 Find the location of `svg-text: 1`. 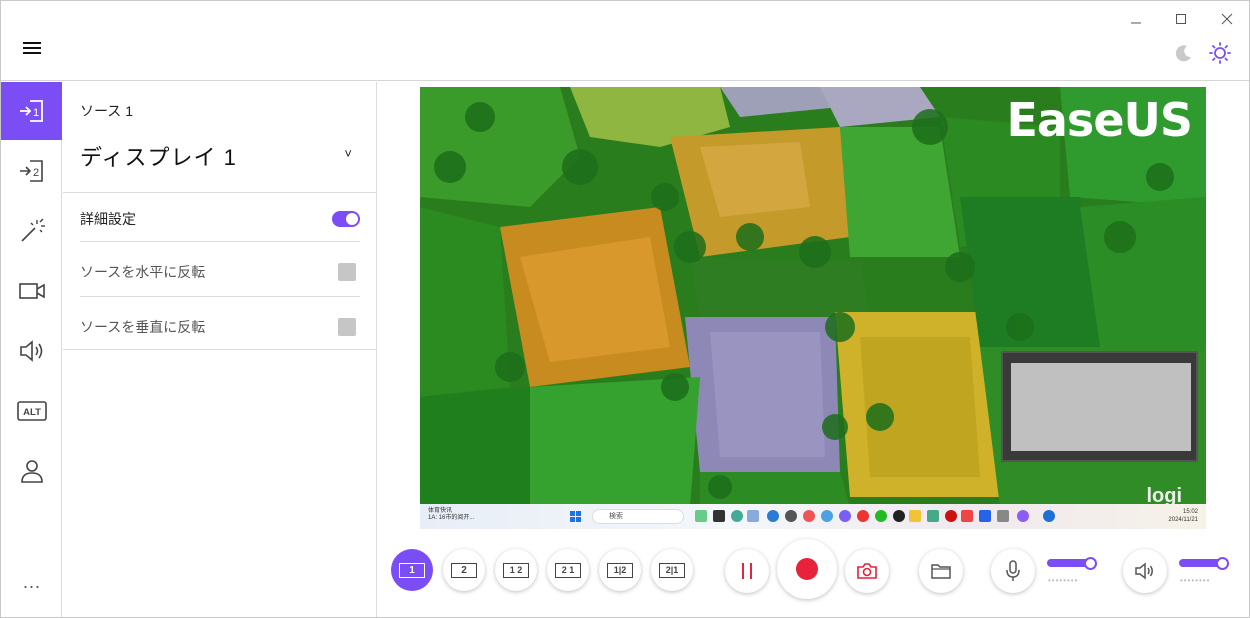

svg-text: 1 is located at coordinates (36, 113).